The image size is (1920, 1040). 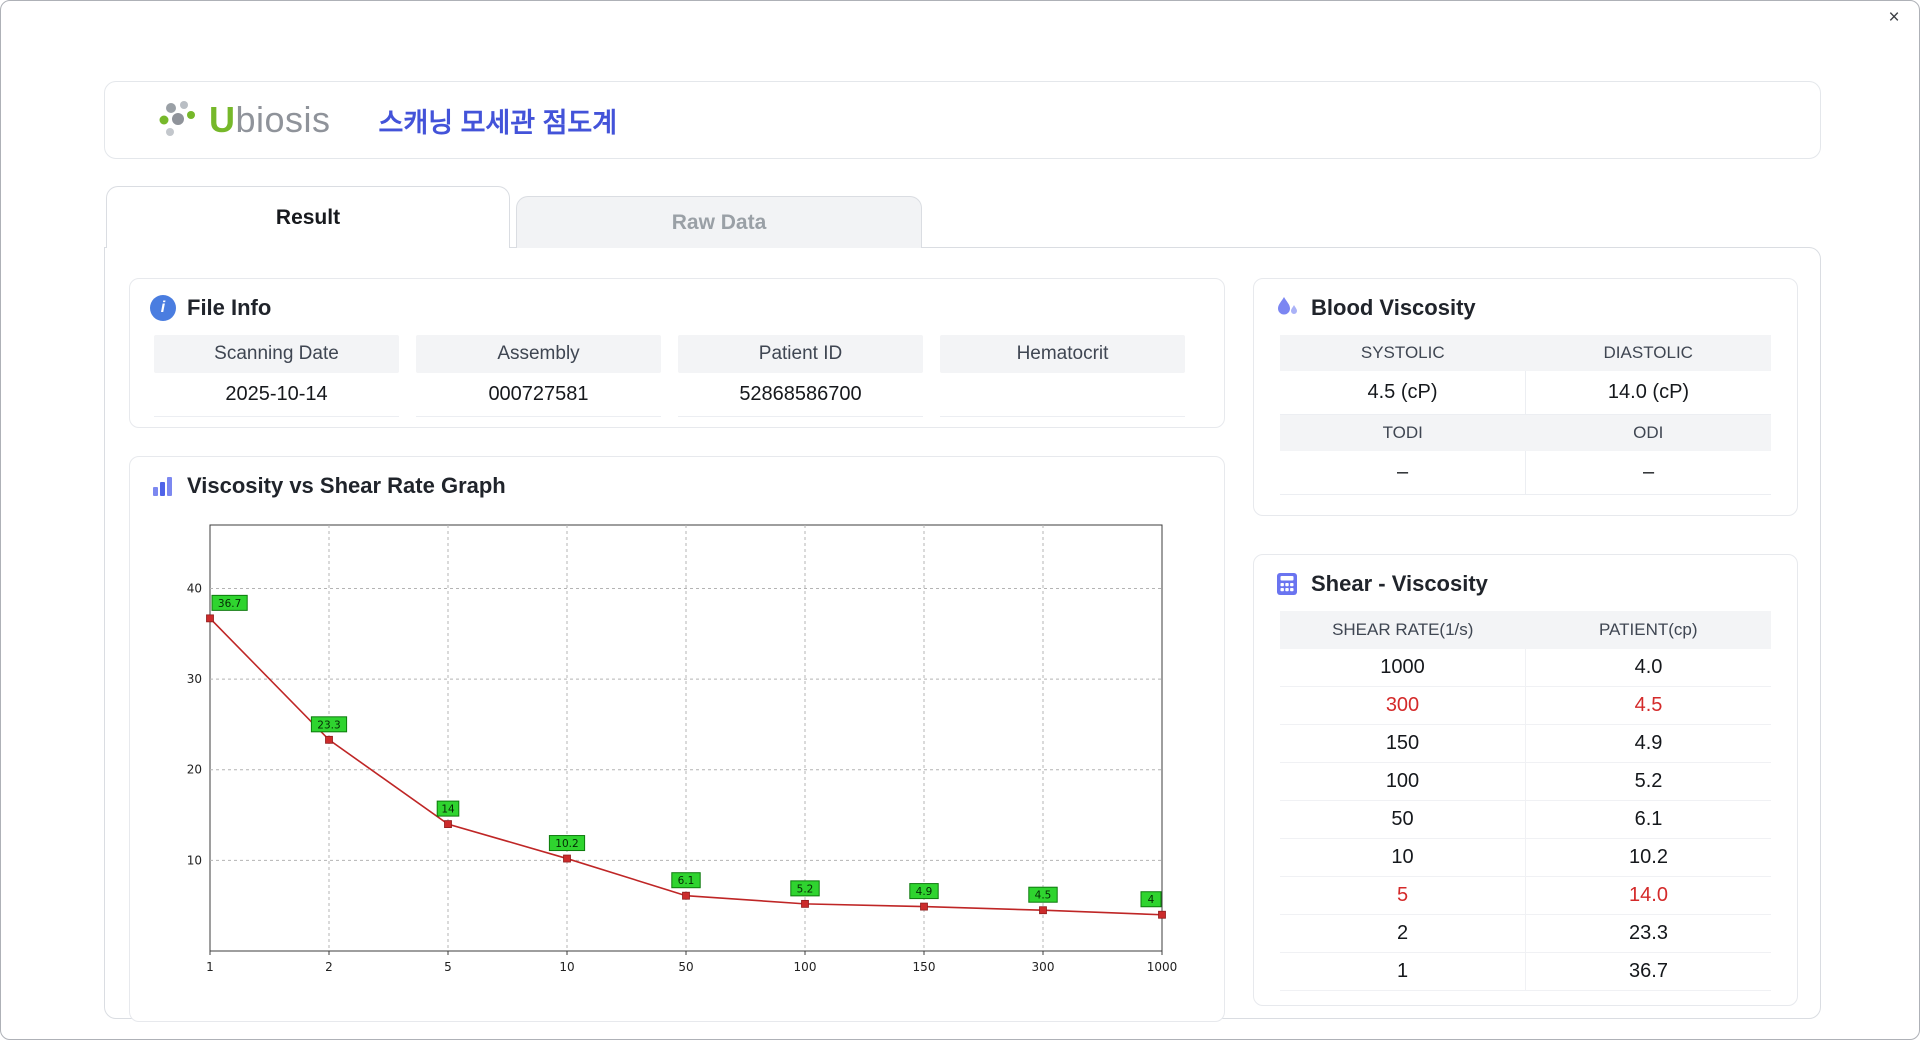 I want to click on todi-value: –, so click(x=1402, y=472).